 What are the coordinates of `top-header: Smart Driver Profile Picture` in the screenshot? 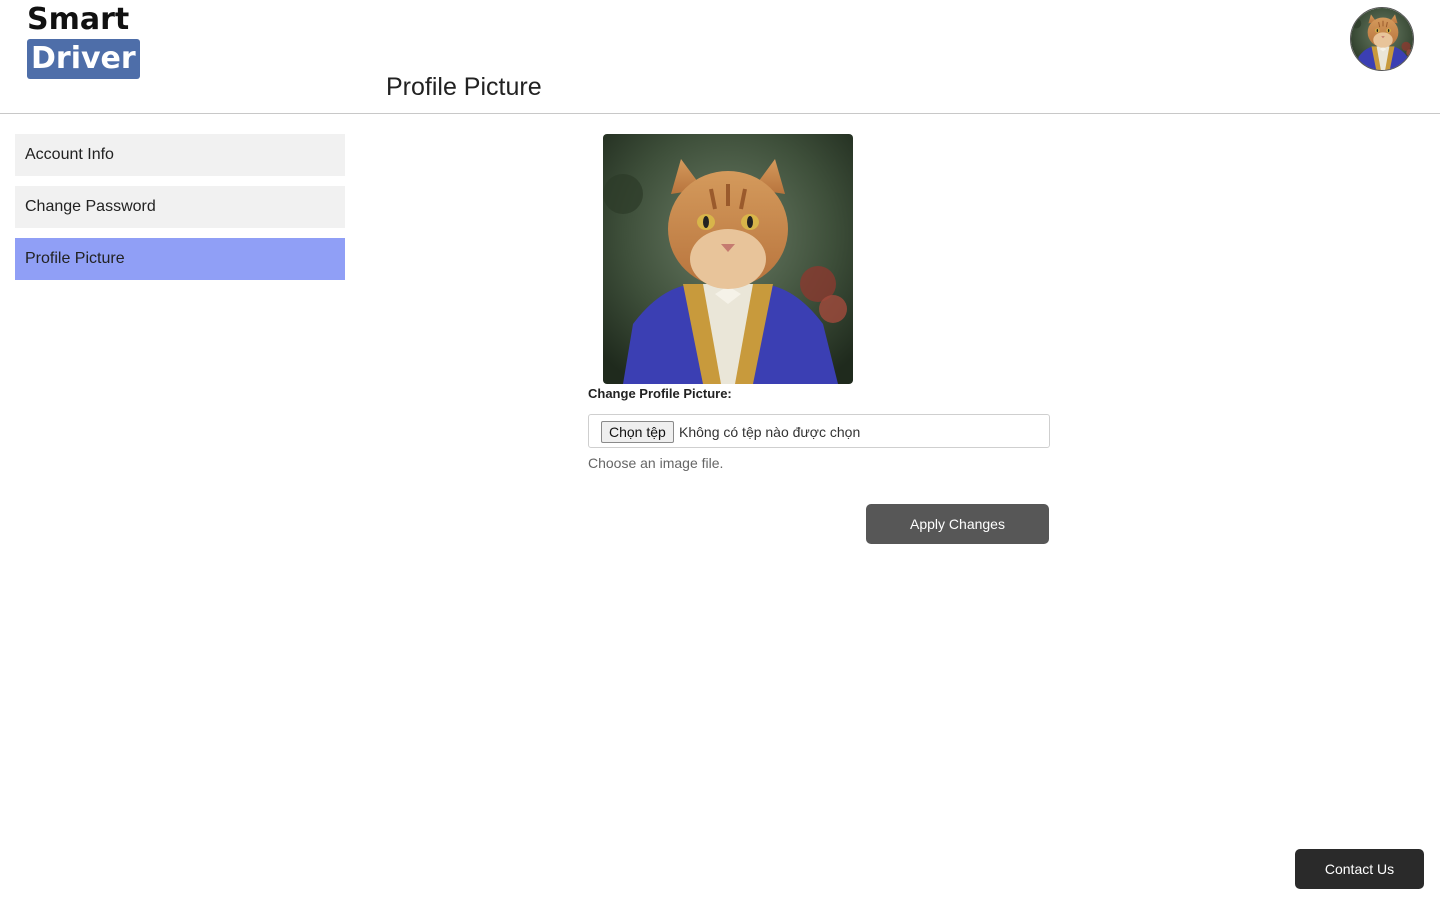 It's located at (720, 57).